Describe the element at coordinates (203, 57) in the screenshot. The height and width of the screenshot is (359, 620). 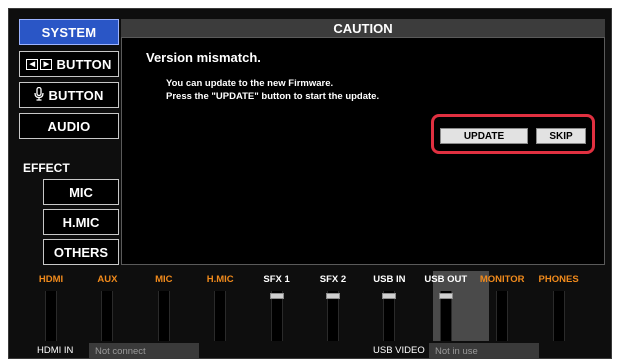
I see `dialog-title: Version mismatch.` at that location.